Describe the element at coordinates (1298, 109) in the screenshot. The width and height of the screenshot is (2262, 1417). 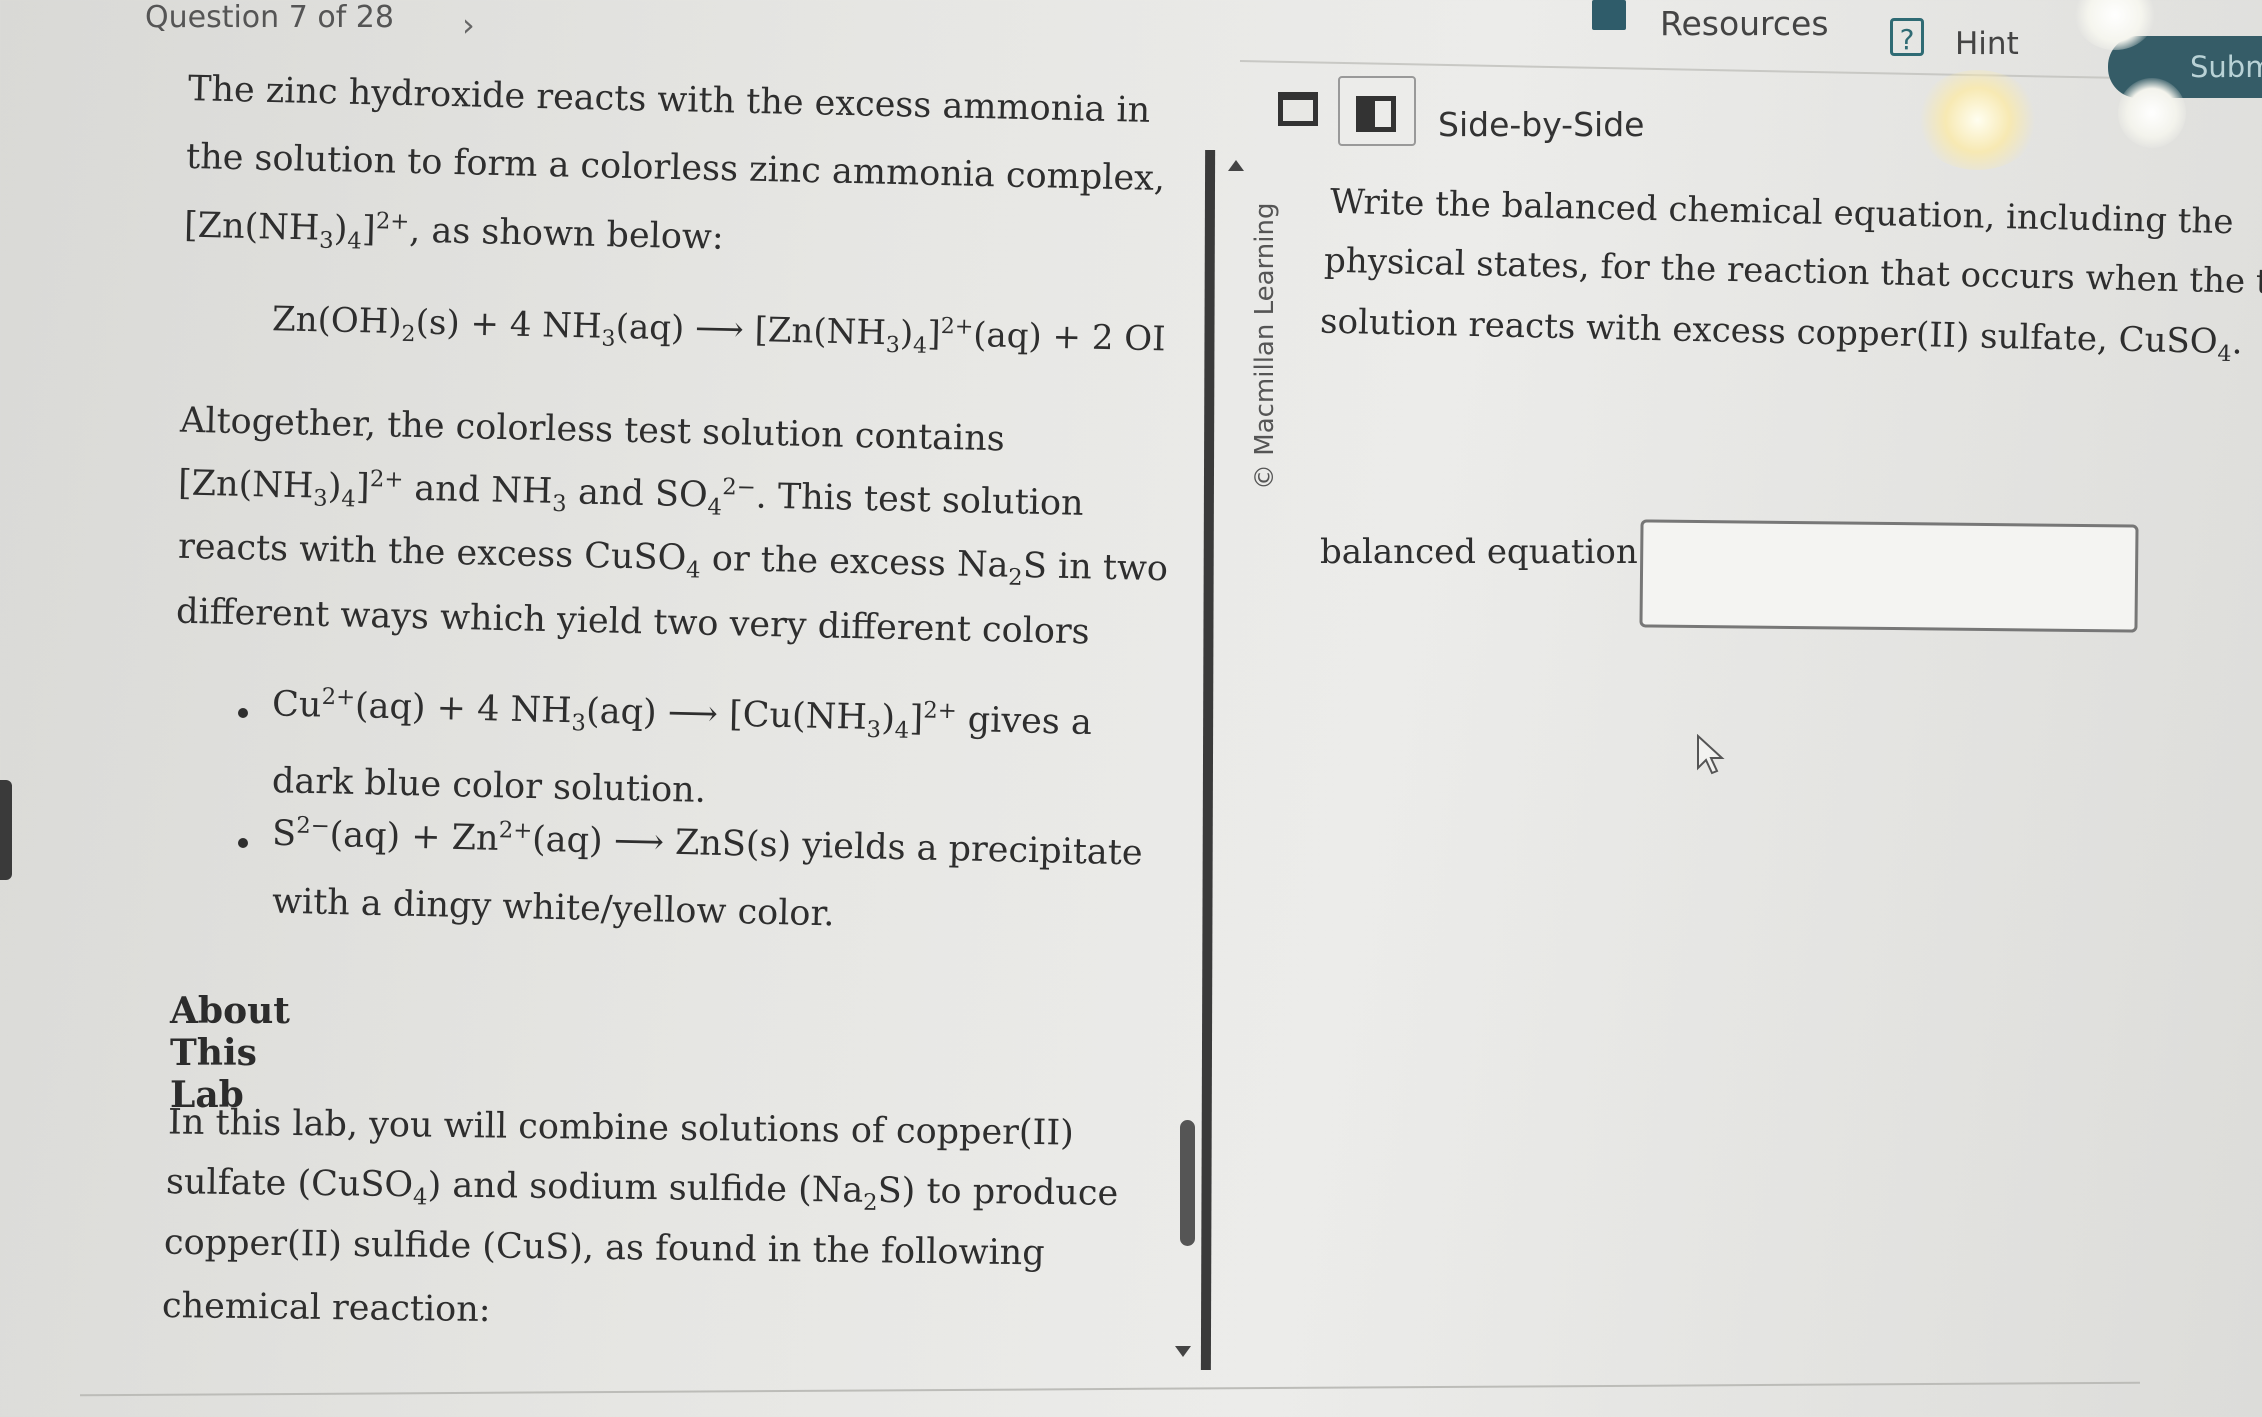
I see `single-panel-icon` at that location.